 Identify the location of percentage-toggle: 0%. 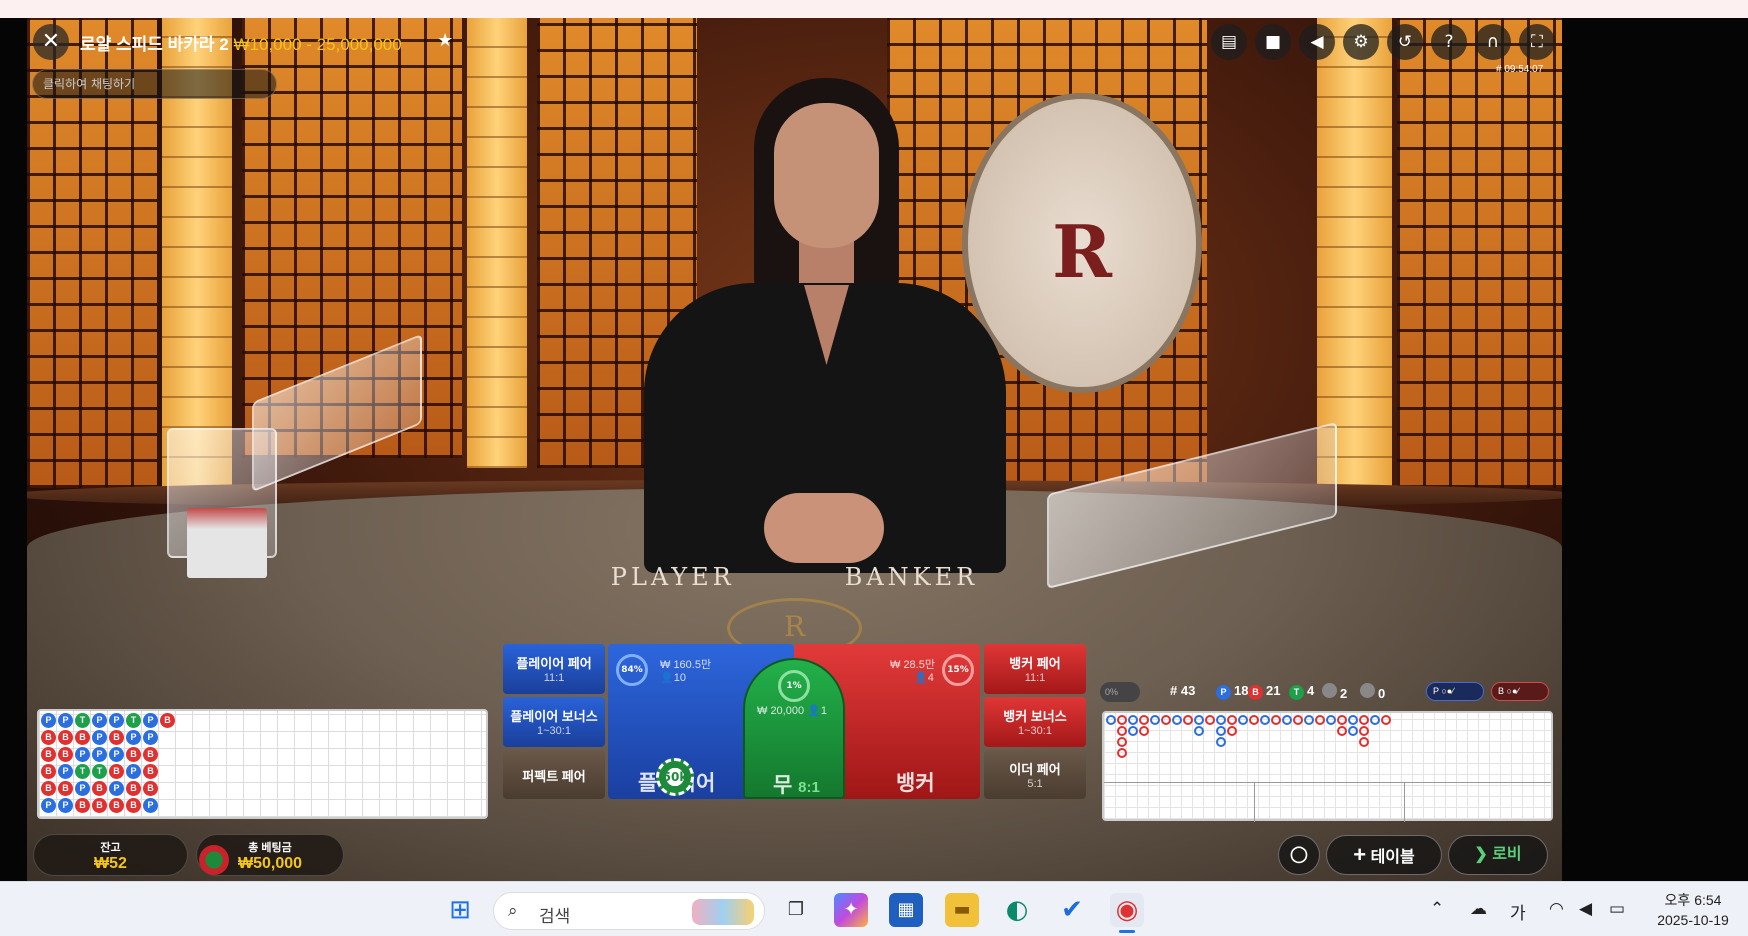
(1120, 692).